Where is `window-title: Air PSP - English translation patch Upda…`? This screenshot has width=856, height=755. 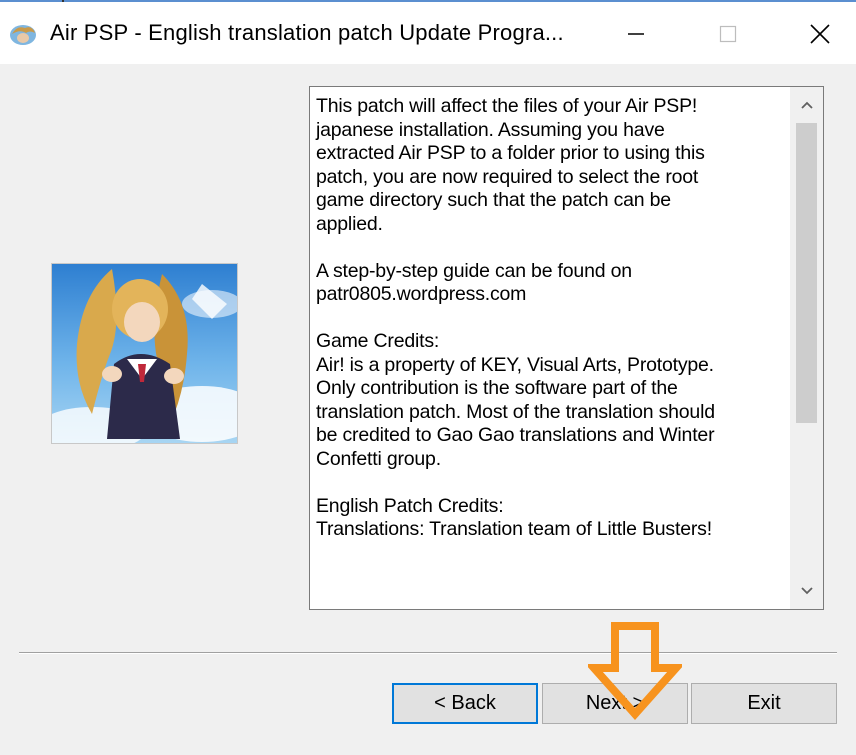 window-title: Air PSP - English translation patch Upda… is located at coordinates (307, 32).